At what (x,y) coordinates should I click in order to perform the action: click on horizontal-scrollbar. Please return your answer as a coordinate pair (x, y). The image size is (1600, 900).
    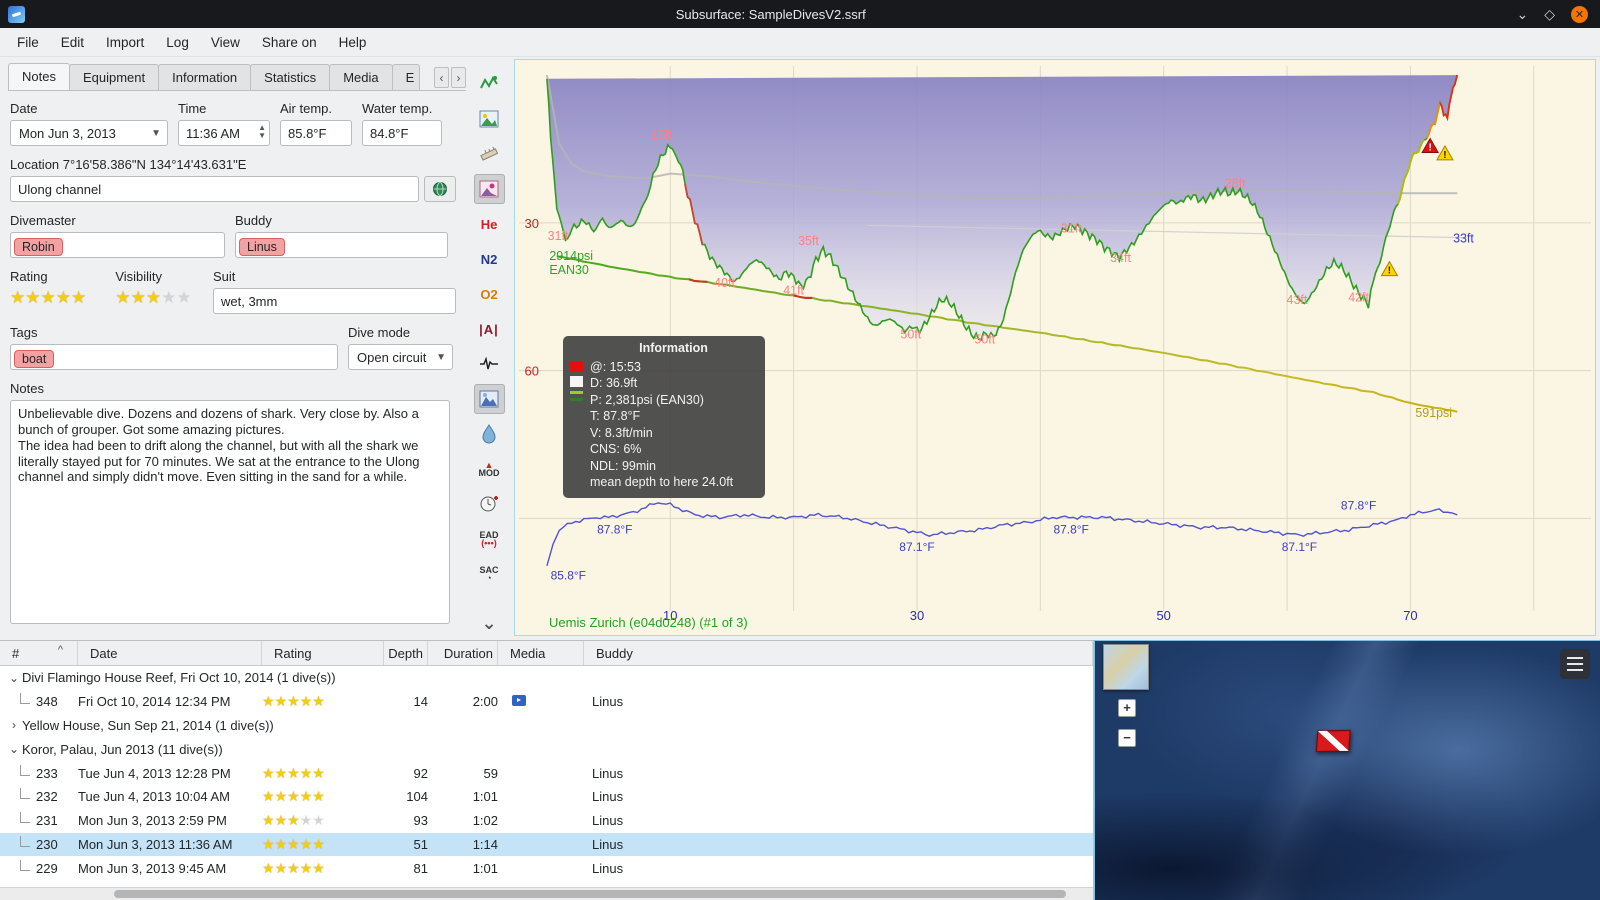
    Looking at the image, I should click on (546, 893).